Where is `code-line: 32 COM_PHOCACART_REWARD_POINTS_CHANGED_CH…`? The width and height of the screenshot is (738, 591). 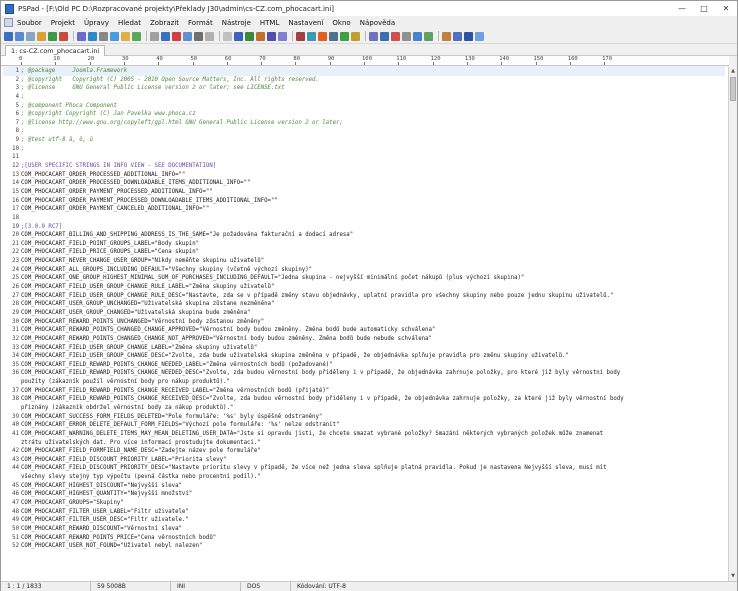
code-line: 32 COM_PHOCACART_REWARD_POINTS_CHANGED_CH… is located at coordinates (364, 339).